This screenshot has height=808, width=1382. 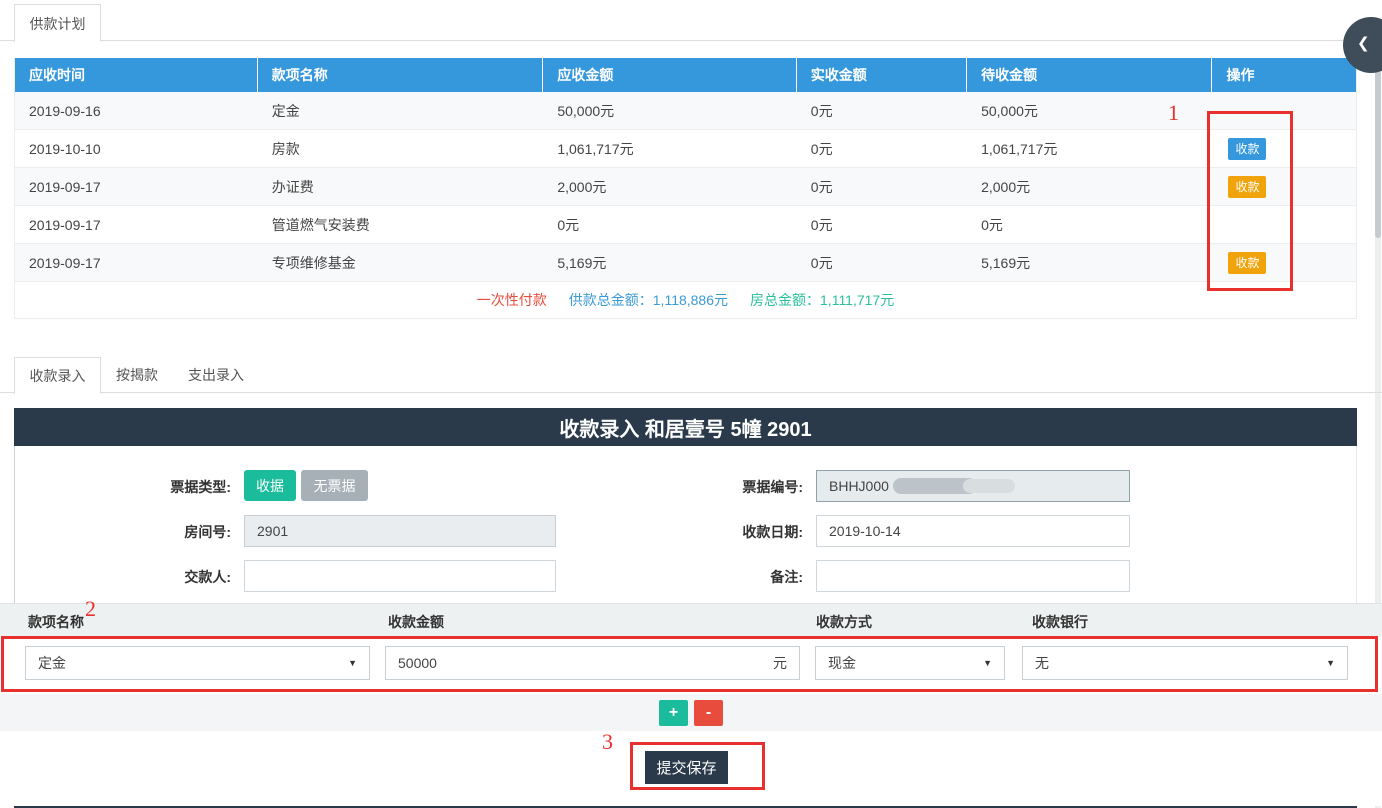 What do you see at coordinates (197, 663) in the screenshot?
I see `item-name-select: 定金 ▼` at bounding box center [197, 663].